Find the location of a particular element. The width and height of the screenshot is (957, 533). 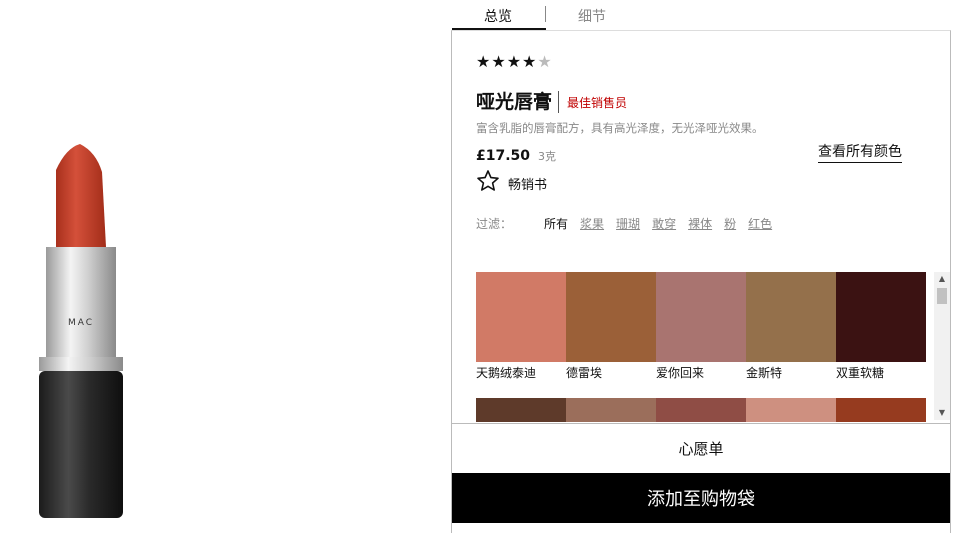

star-half-icon: ★ is located at coordinates (545, 61).